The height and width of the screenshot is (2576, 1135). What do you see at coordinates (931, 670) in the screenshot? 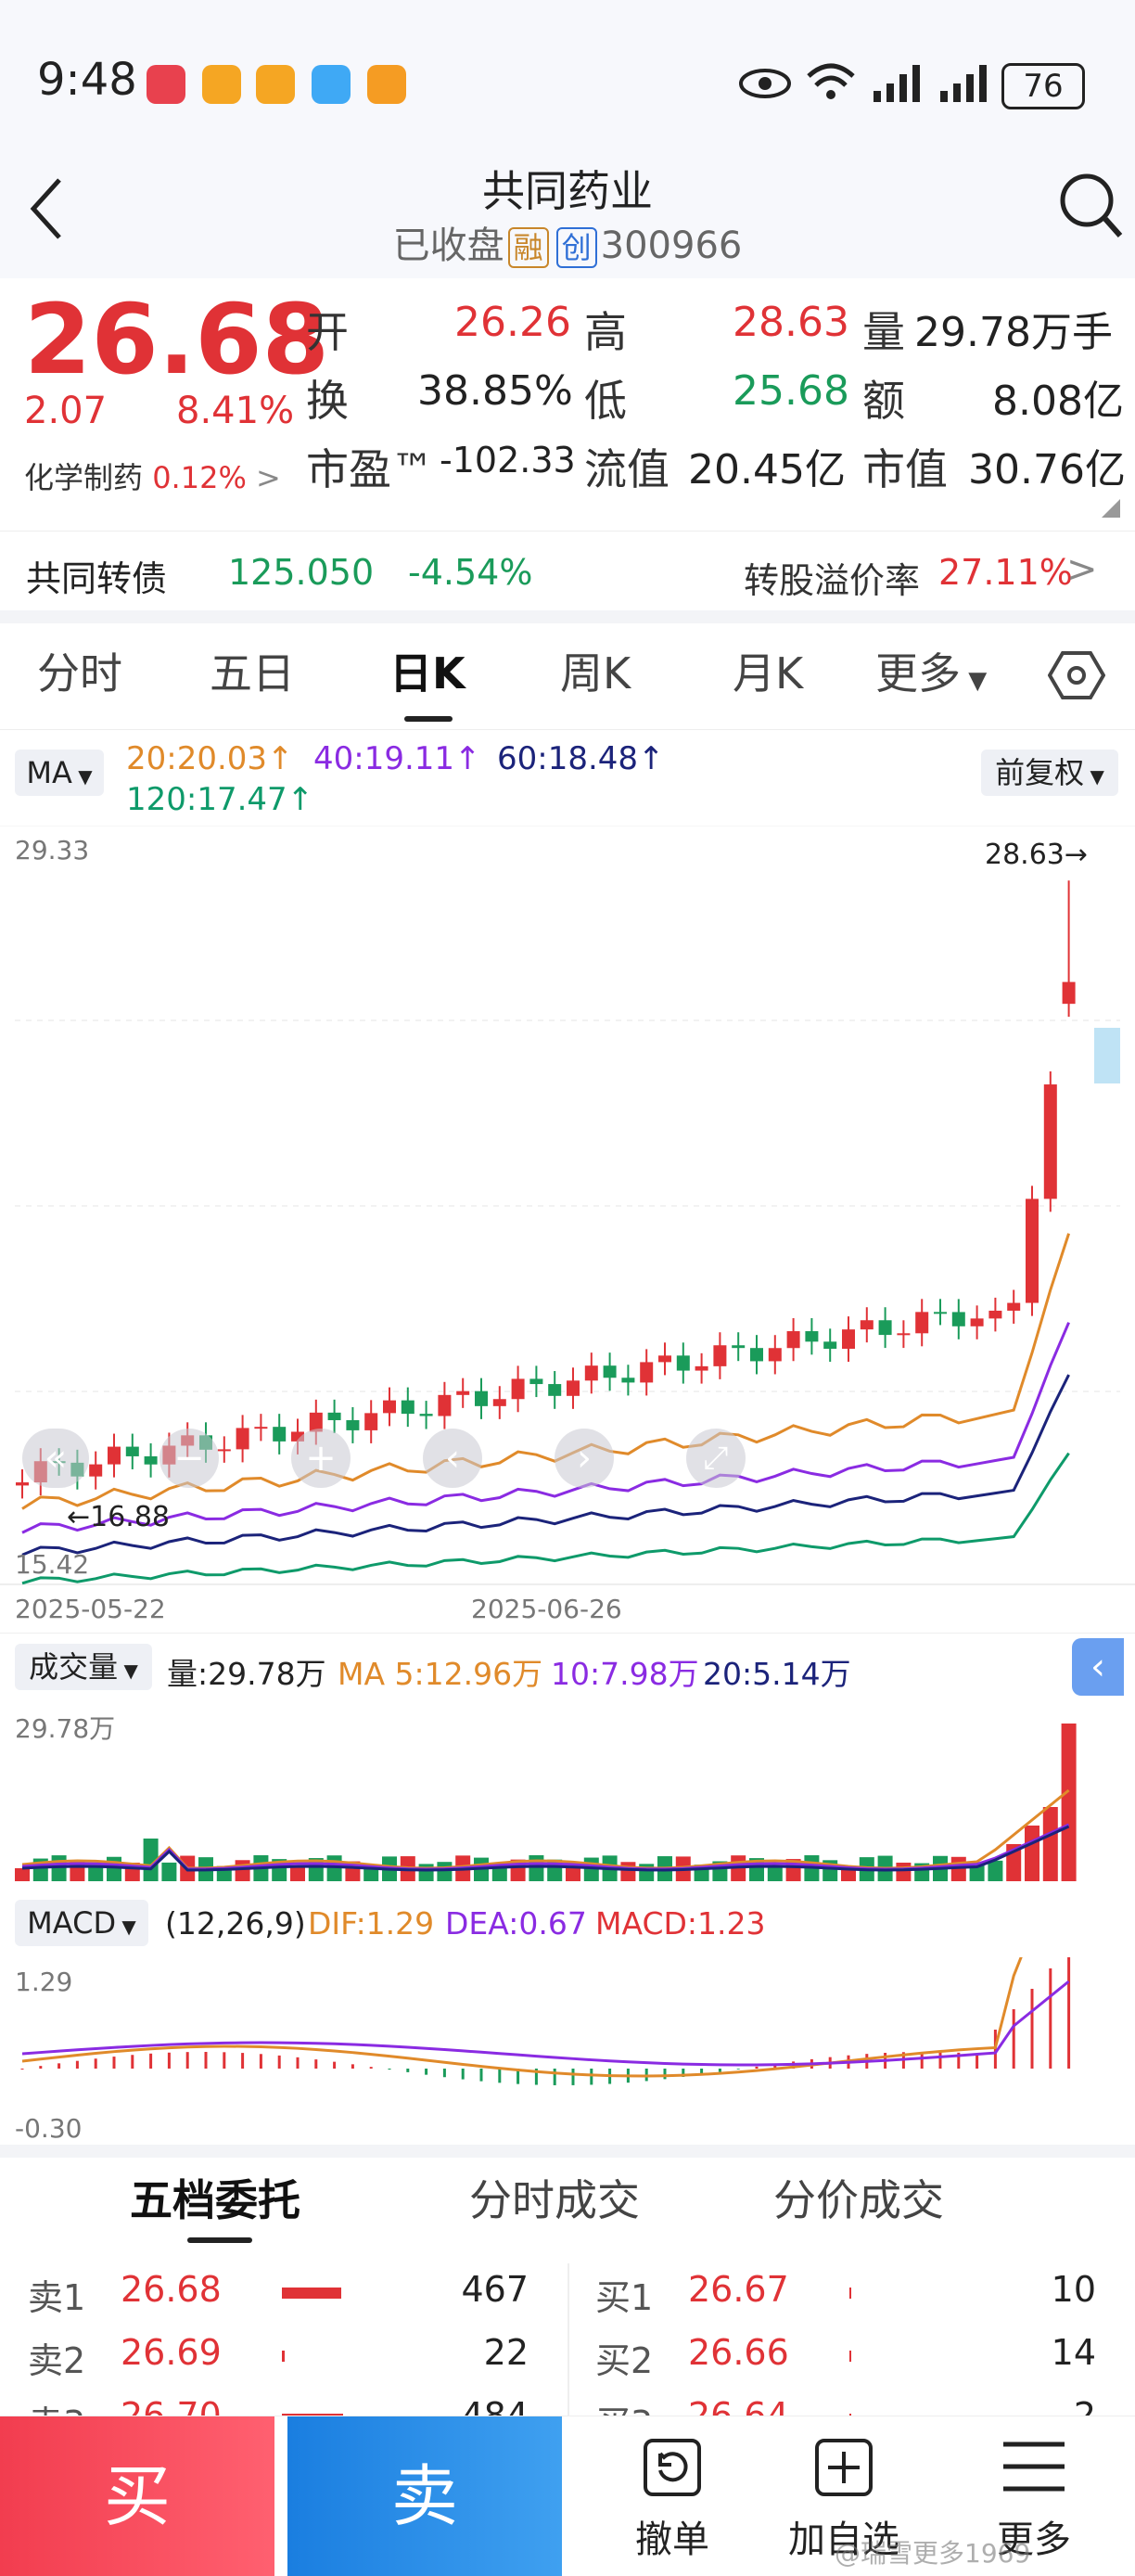
I see `tab-more: 更多 ▼` at bounding box center [931, 670].